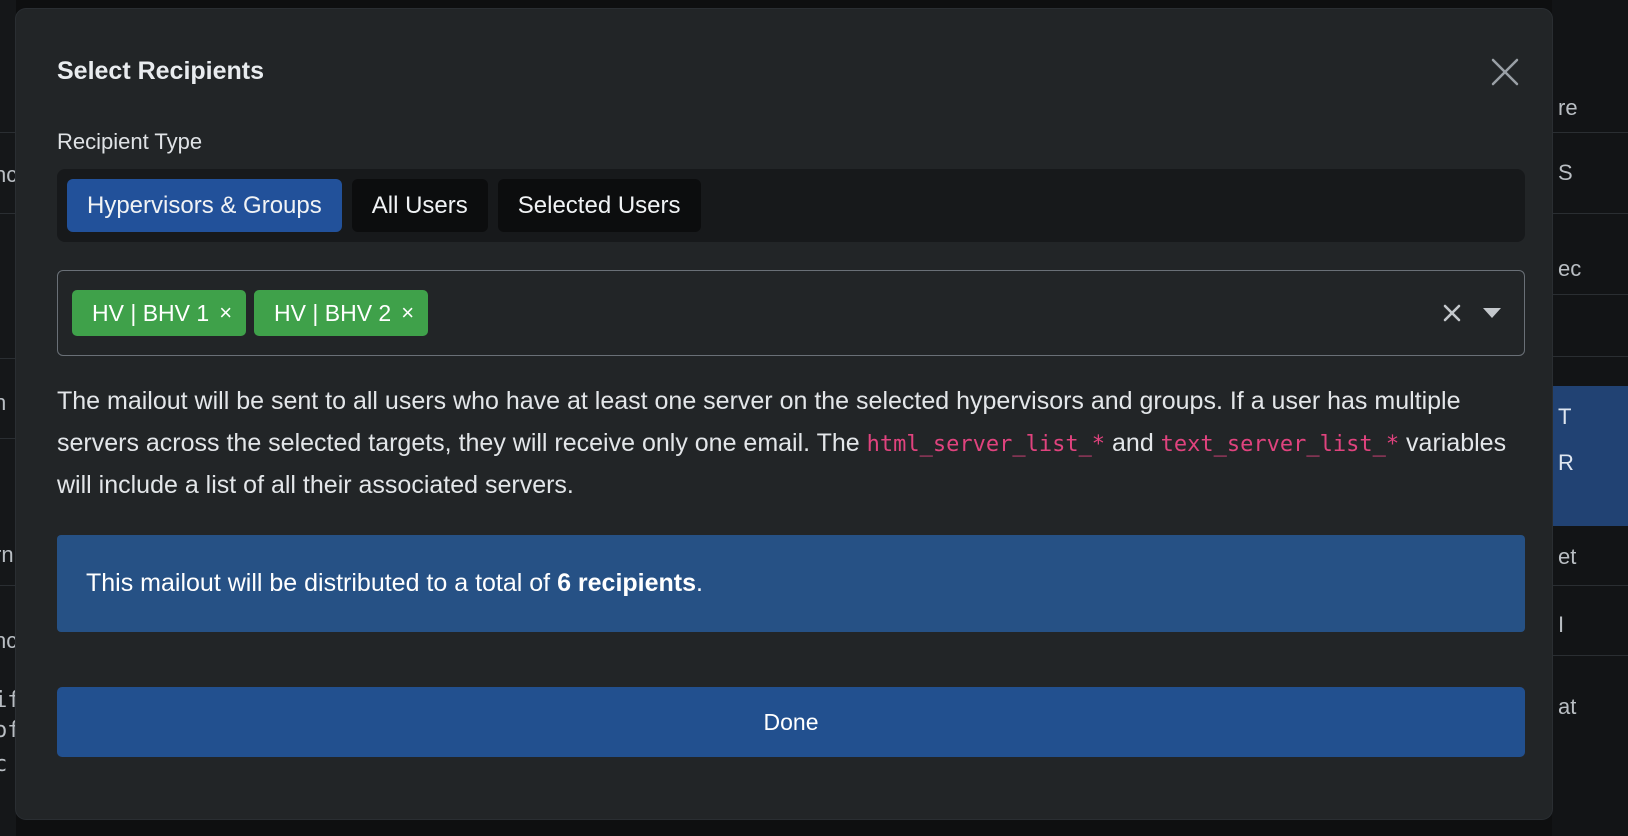 The image size is (1628, 836). What do you see at coordinates (1565, 172) in the screenshot?
I see `bg-fragment: S` at bounding box center [1565, 172].